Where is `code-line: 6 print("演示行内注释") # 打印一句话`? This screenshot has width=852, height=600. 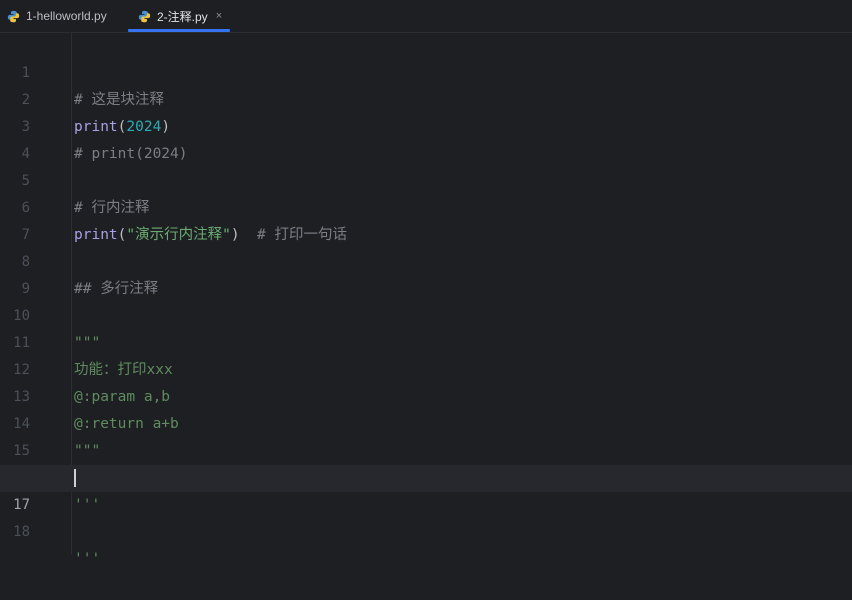
code-line: 6 print("演示行内注释") # 打印一句话 is located at coordinates (426, 205).